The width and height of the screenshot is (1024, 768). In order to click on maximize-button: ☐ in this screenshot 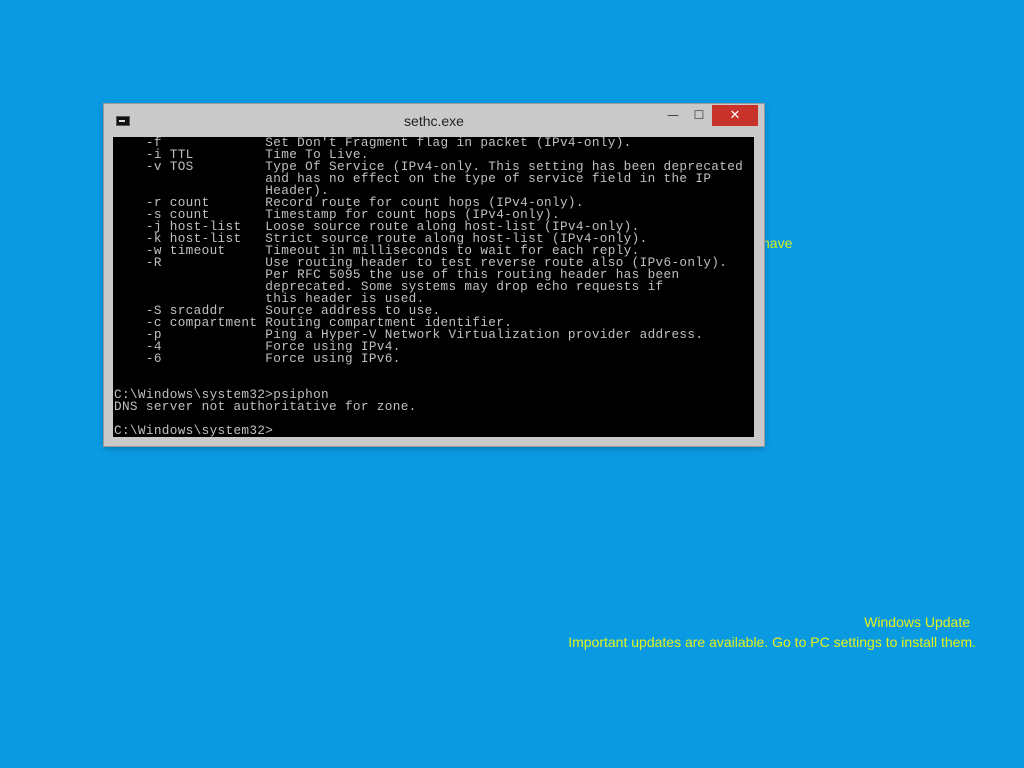, I will do `click(699, 115)`.